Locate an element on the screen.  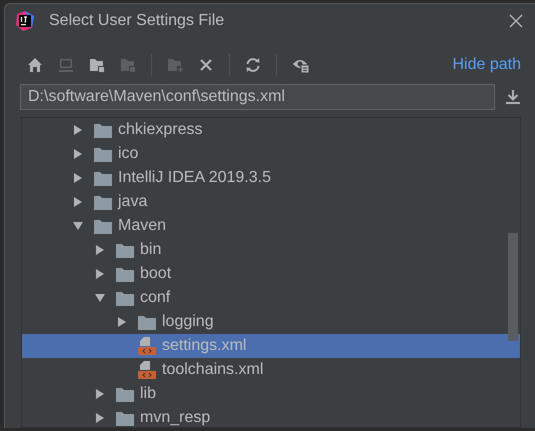
monitor-icon is located at coordinates (66, 65).